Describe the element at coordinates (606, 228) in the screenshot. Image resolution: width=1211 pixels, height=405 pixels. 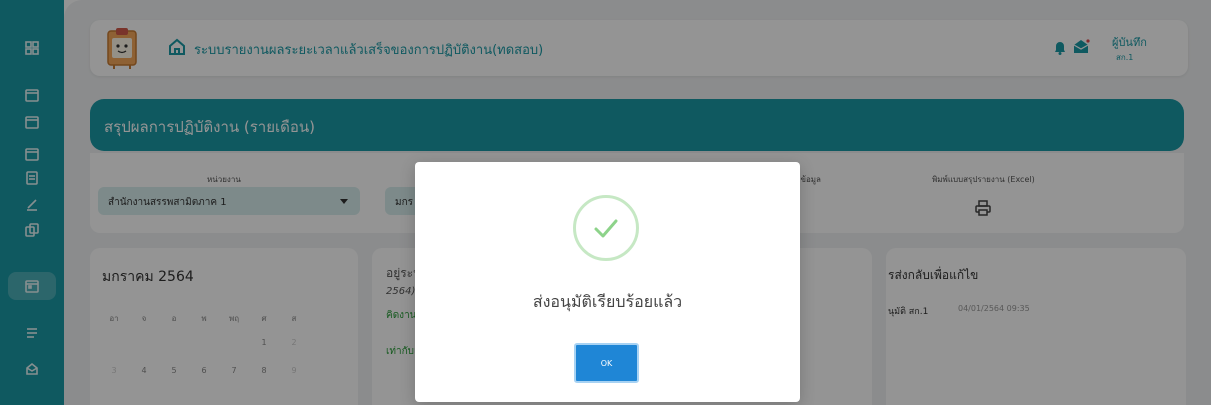
I see `success-check-icon` at that location.